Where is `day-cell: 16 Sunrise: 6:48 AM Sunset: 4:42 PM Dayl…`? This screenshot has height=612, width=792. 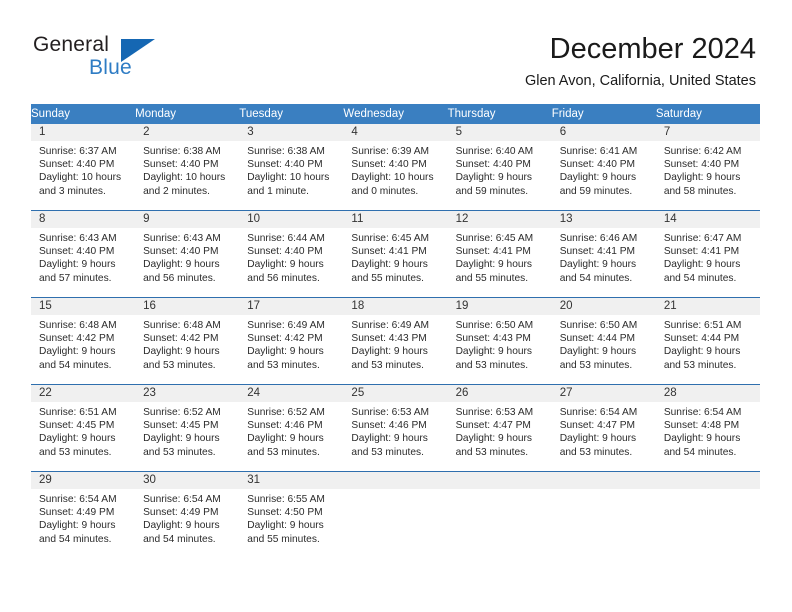 day-cell: 16 Sunrise: 6:48 AM Sunset: 4:42 PM Dayl… is located at coordinates (187, 341).